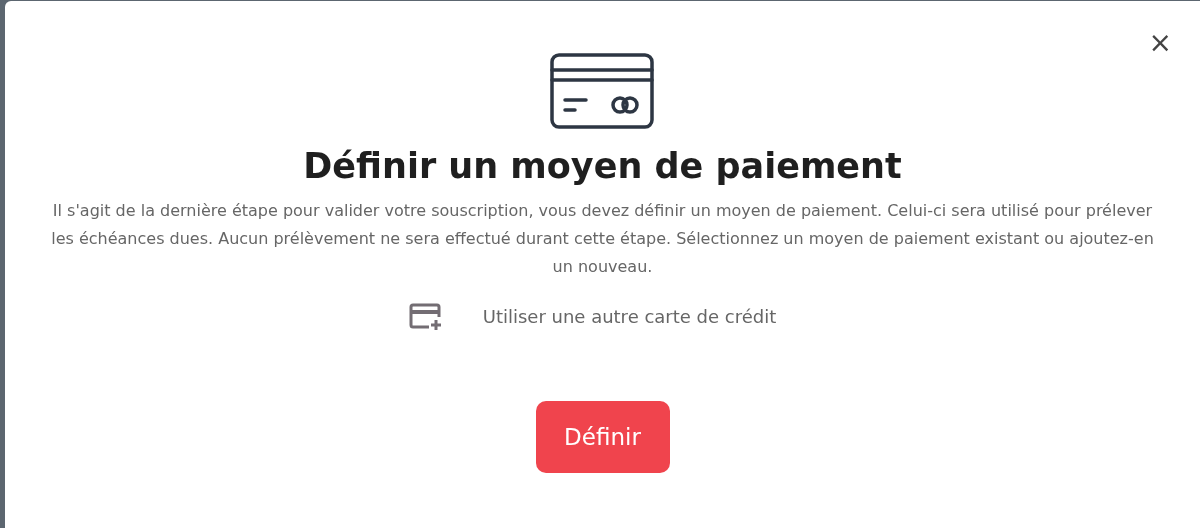 This screenshot has width=1200, height=528. Describe the element at coordinates (602, 166) in the screenshot. I see `dialog-title: Définir un moyen de paiement` at that location.